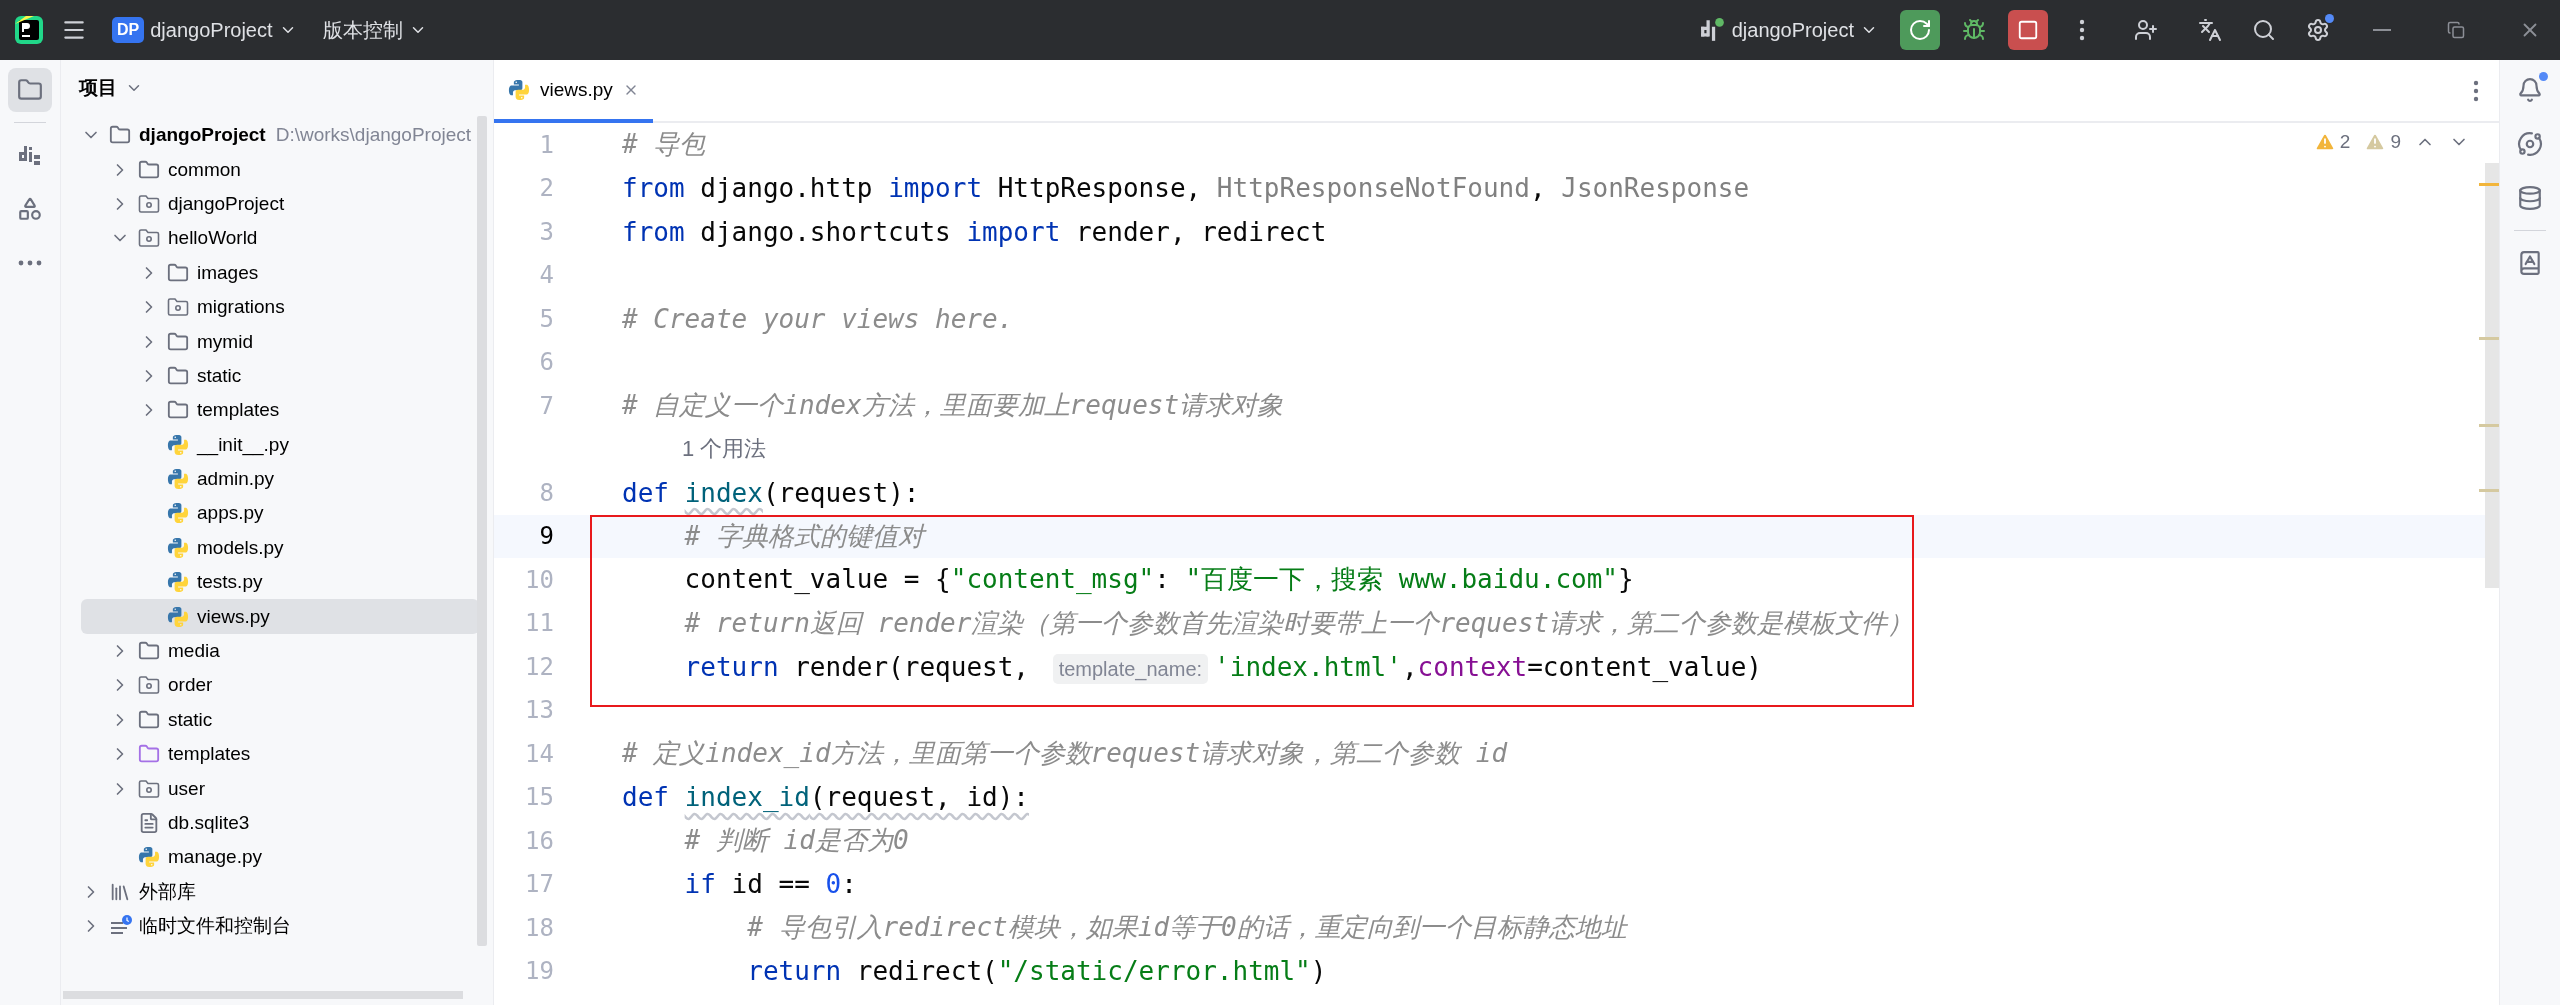 The image size is (2560, 1005). What do you see at coordinates (1788, 30) in the screenshot?
I see `run-configuration-menu: djangoProject` at bounding box center [1788, 30].